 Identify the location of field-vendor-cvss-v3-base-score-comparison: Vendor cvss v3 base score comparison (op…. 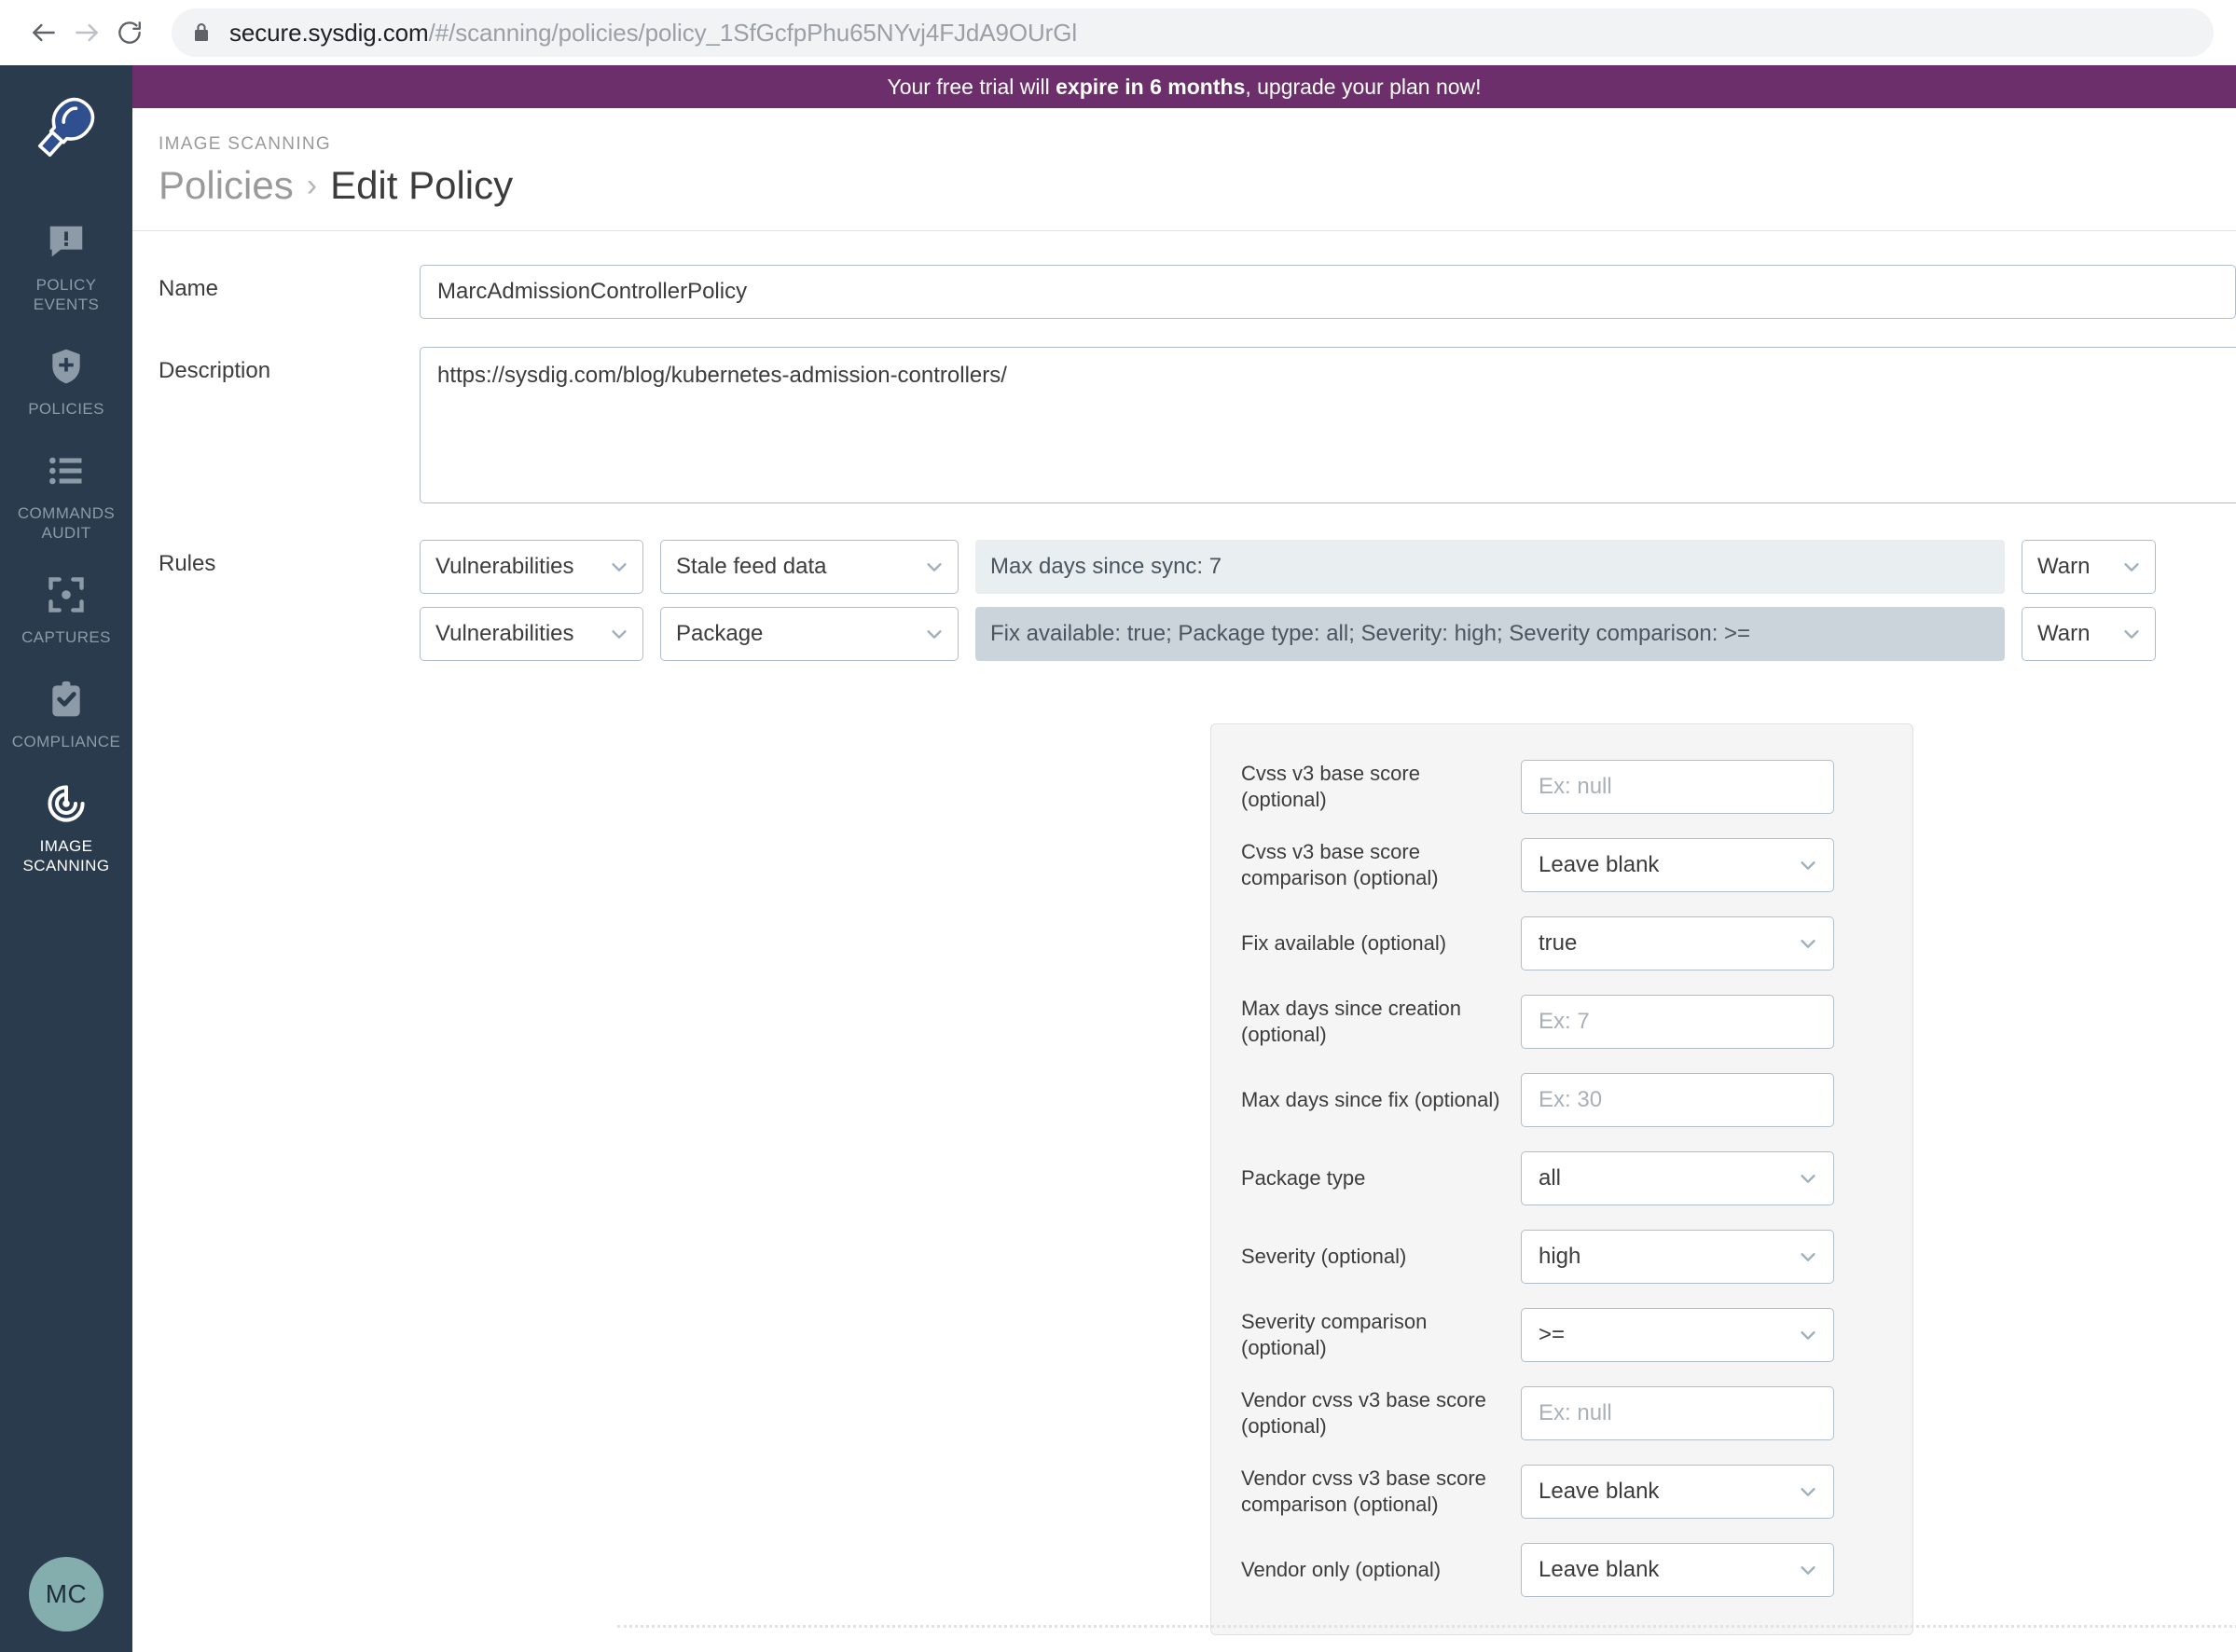
(1562, 1492).